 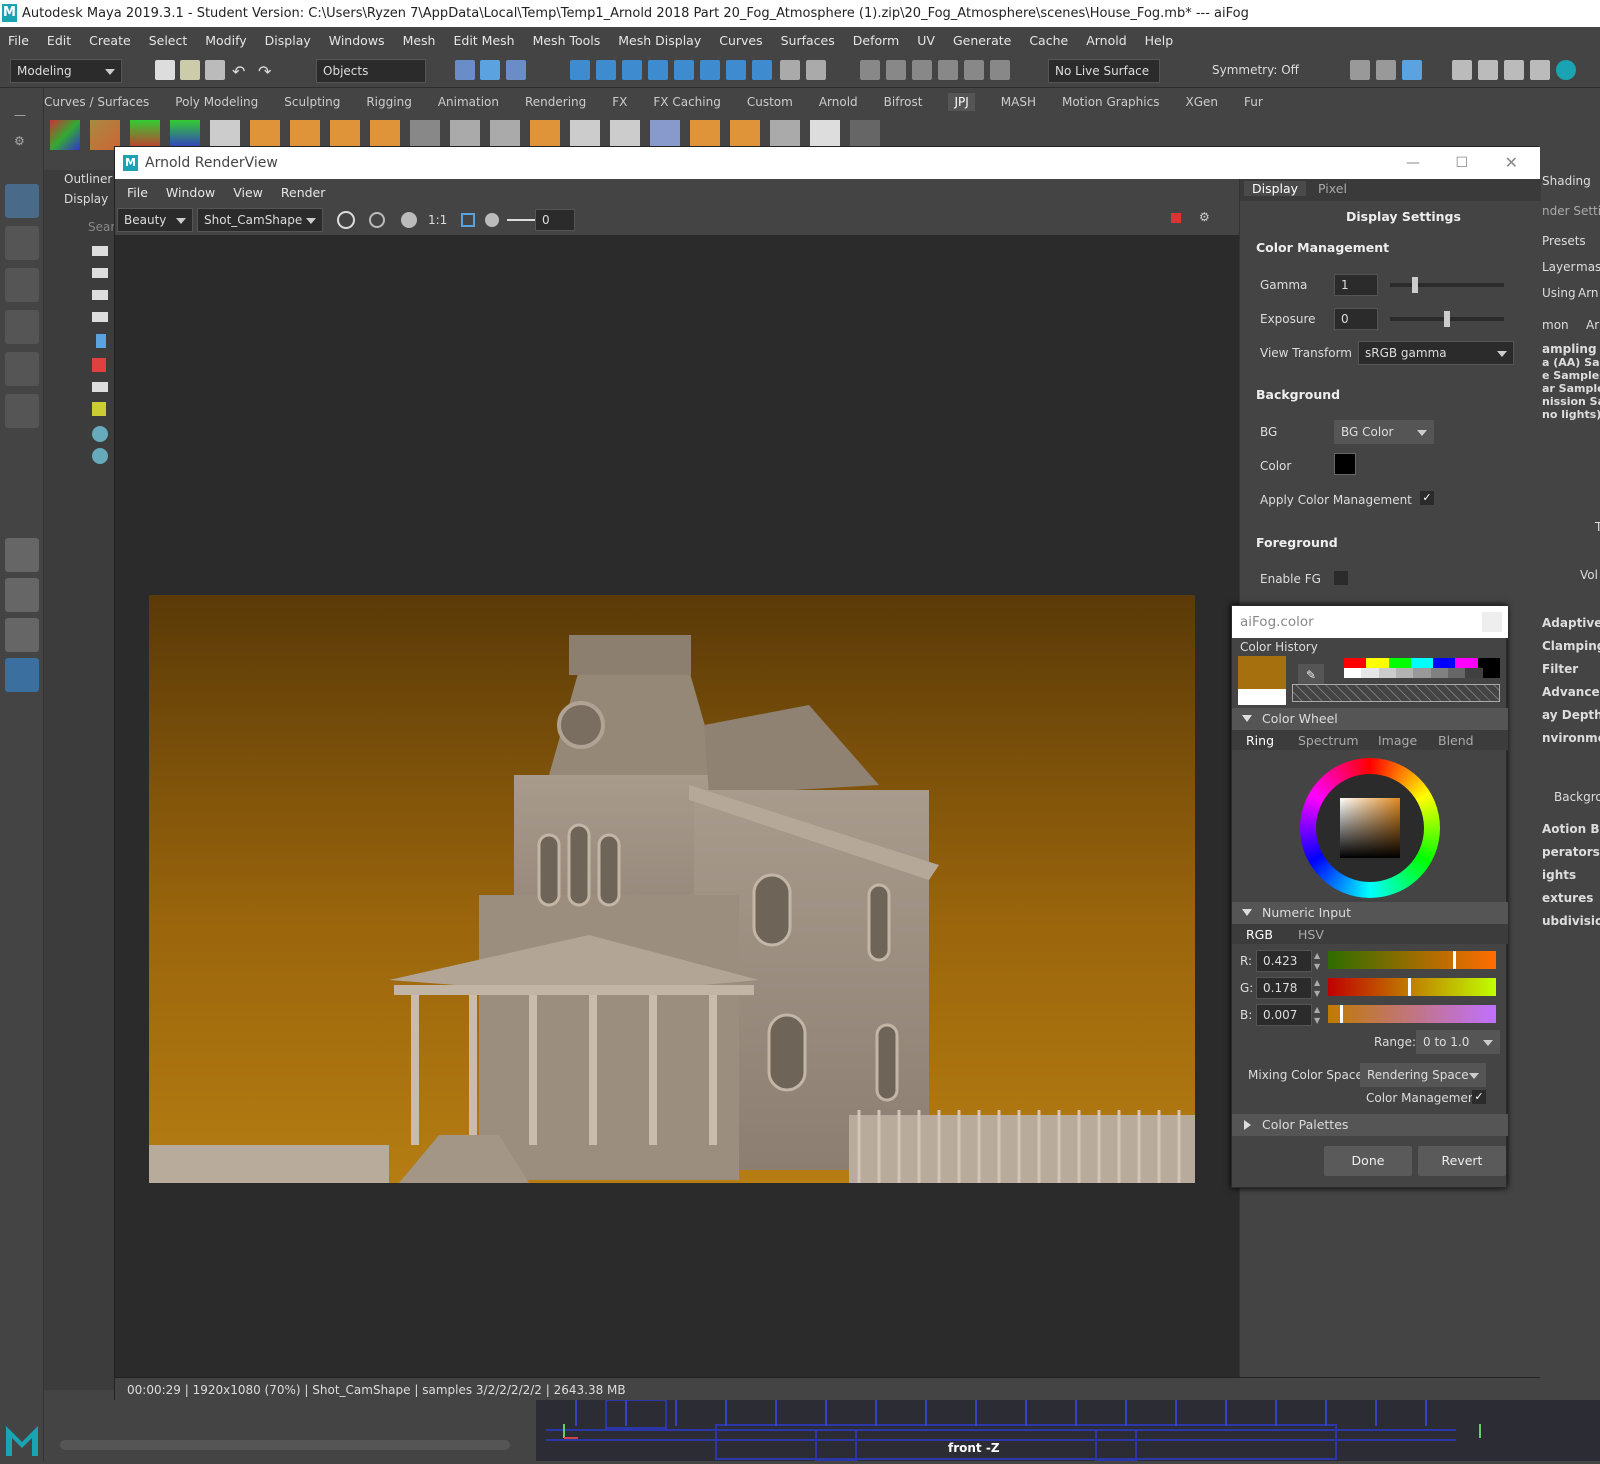 I want to click on revert-button: Revert, so click(x=1462, y=1161).